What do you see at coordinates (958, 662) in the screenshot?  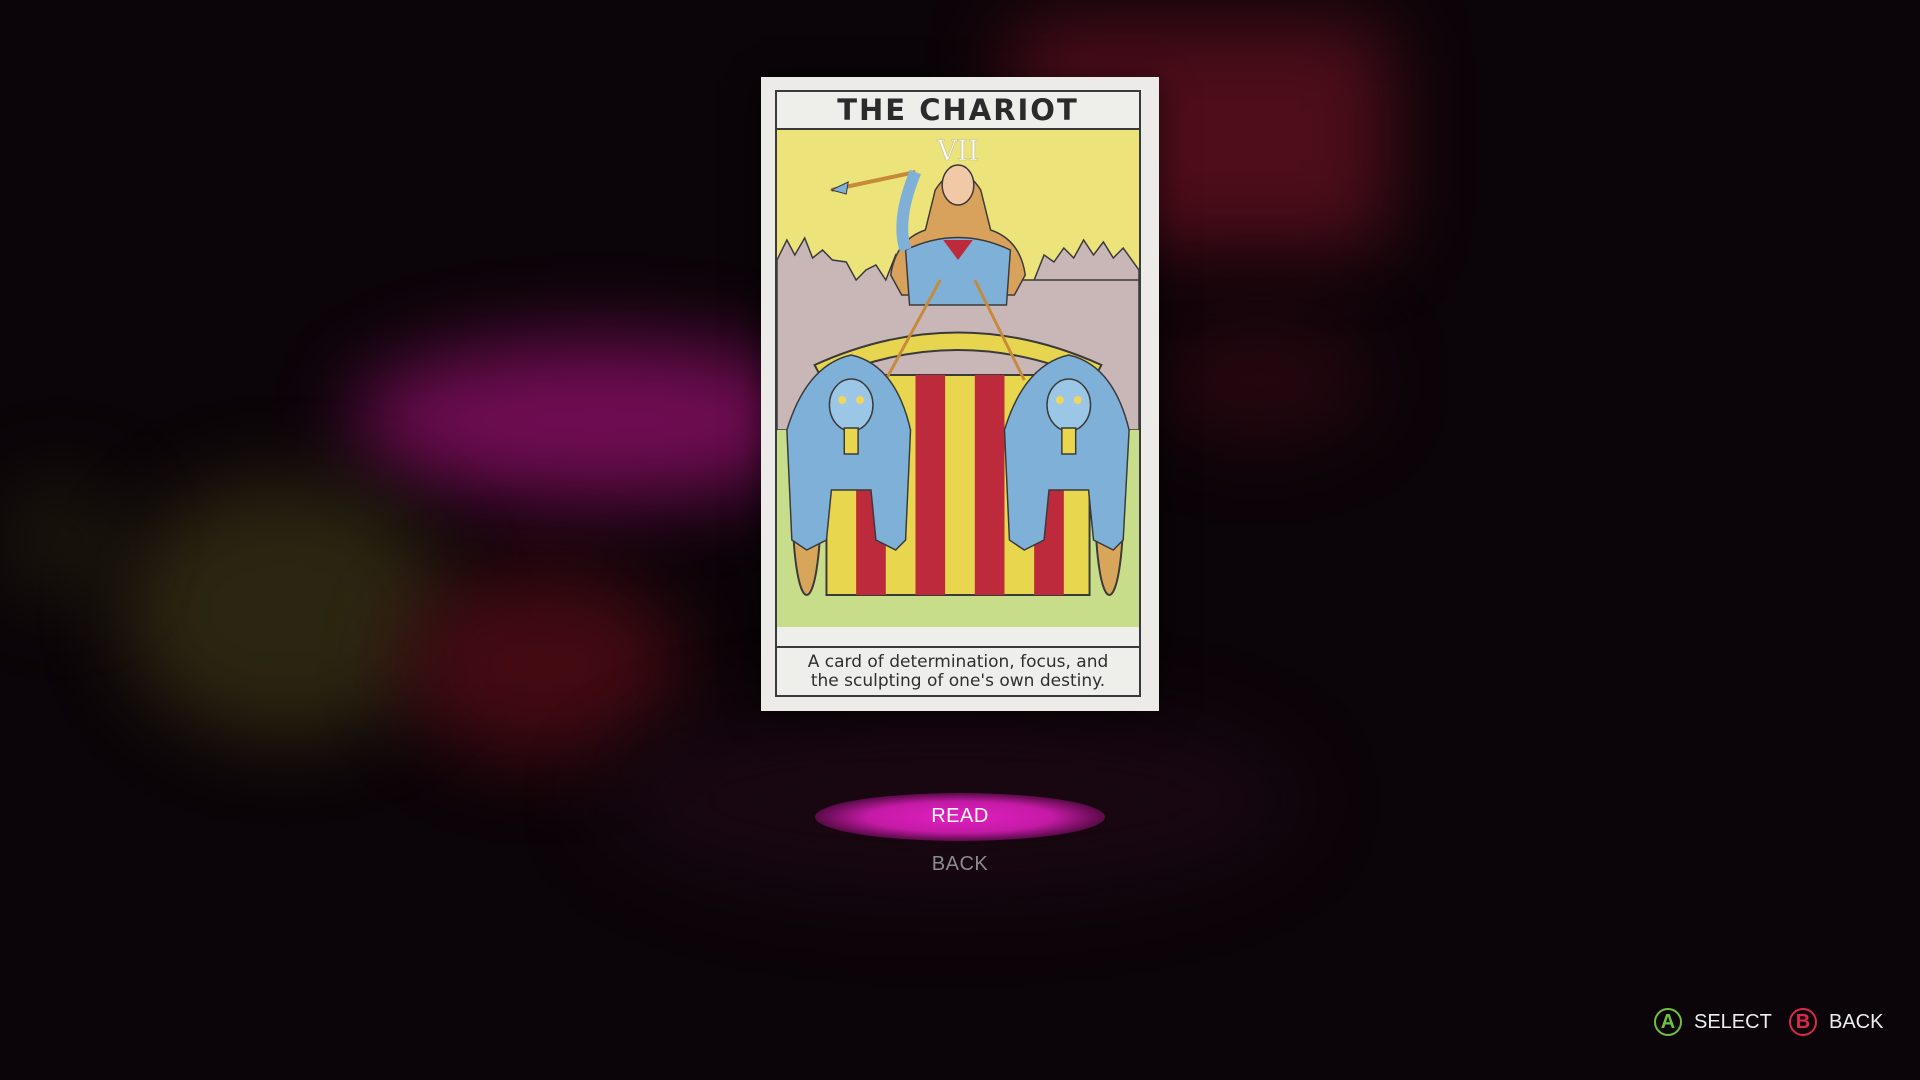 I see `card-description-line-1: A card of determination, focus, and` at bounding box center [958, 662].